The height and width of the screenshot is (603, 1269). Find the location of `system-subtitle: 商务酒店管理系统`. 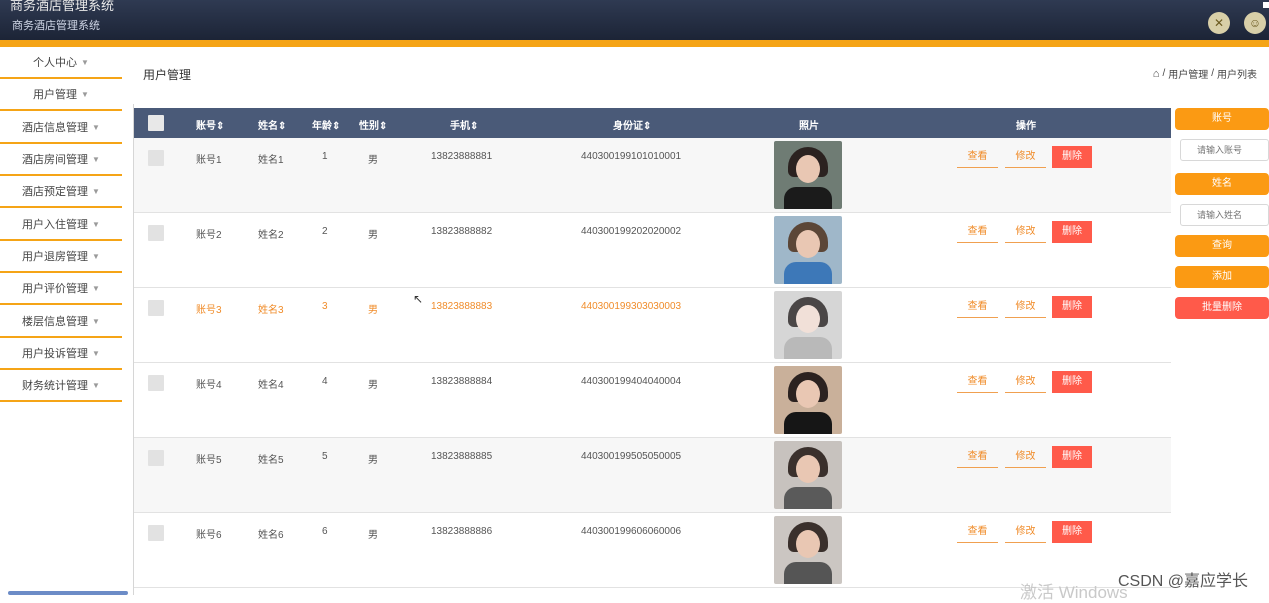

system-subtitle: 商务酒店管理系统 is located at coordinates (56, 26).